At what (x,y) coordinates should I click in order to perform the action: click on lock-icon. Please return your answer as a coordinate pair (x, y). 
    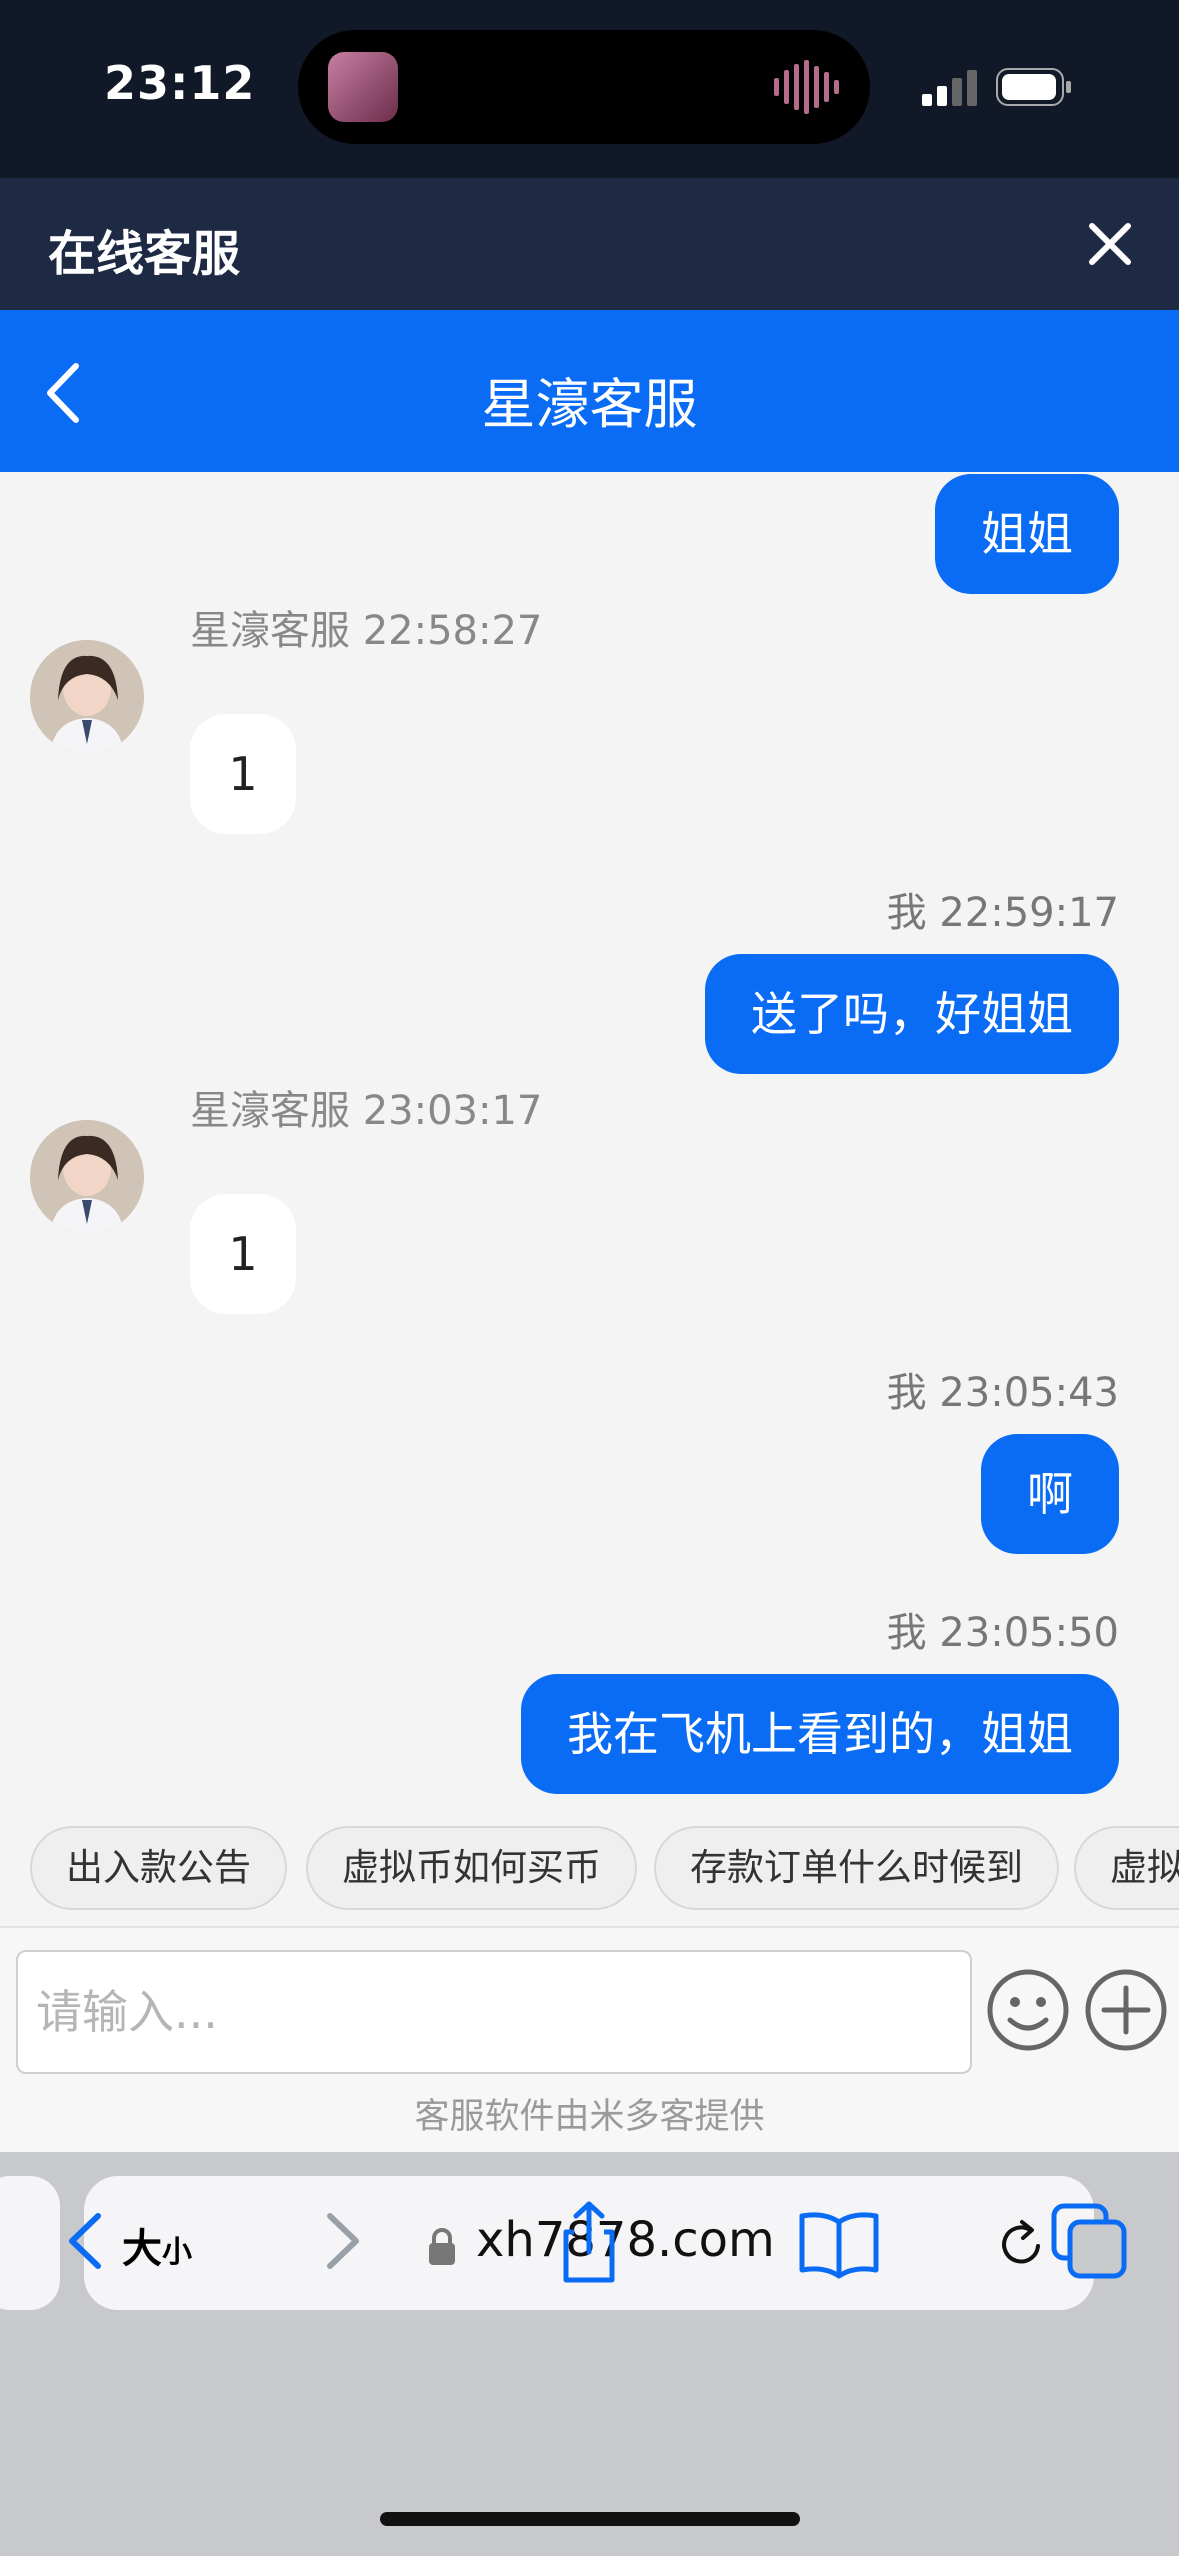
    Looking at the image, I should click on (442, 2246).